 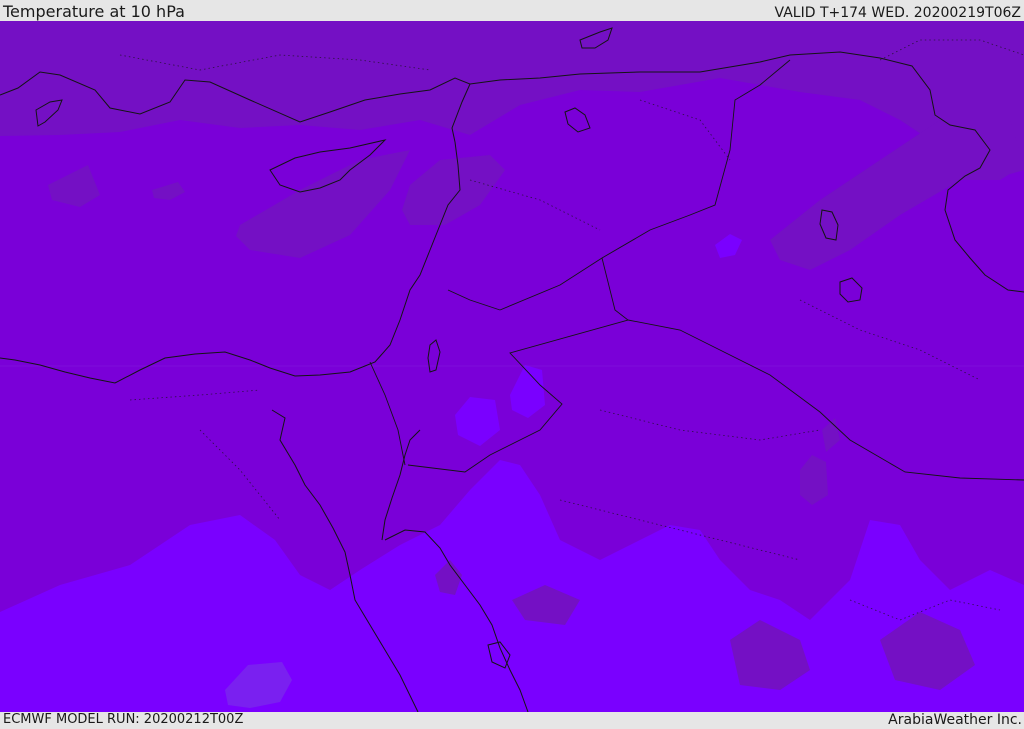 I want to click on map-title: Temperature at 10 hPa, so click(x=94, y=11).